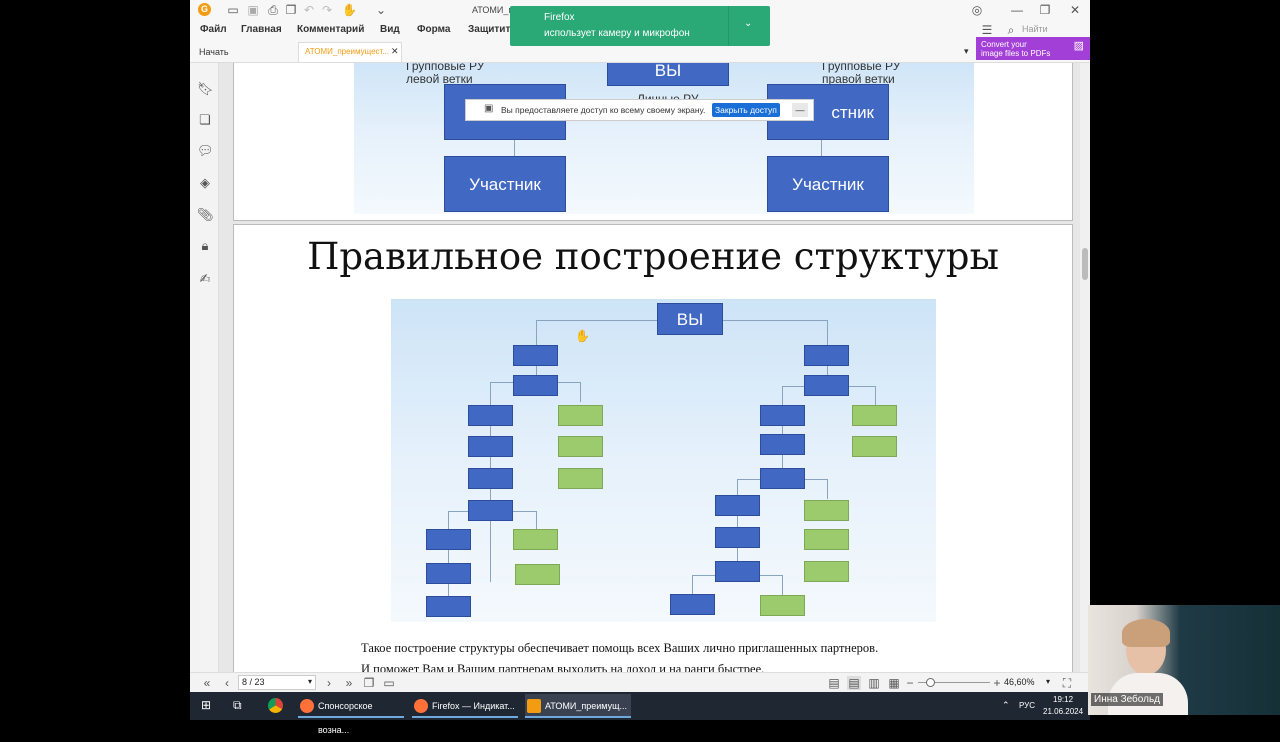 This screenshot has width=1280, height=742. Describe the element at coordinates (1078, 46) in the screenshot. I see `image-icon: ▨` at that location.